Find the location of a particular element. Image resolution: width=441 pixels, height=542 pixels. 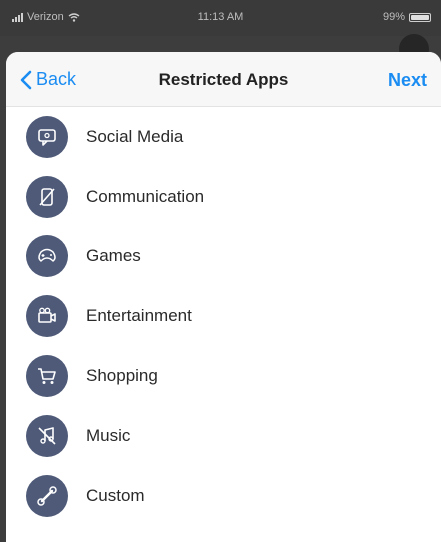

category-item-entertainment: Entertainment is located at coordinates (223, 316).